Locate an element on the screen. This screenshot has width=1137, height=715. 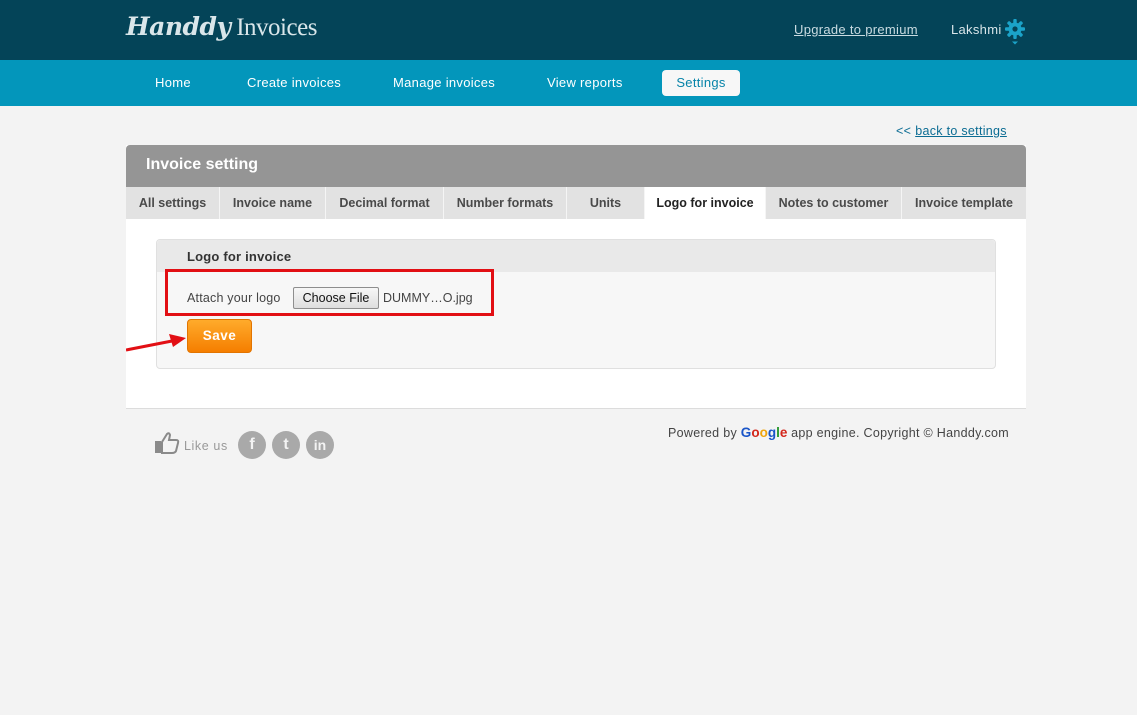
panel-title: Invoice setting is located at coordinates (202, 164).